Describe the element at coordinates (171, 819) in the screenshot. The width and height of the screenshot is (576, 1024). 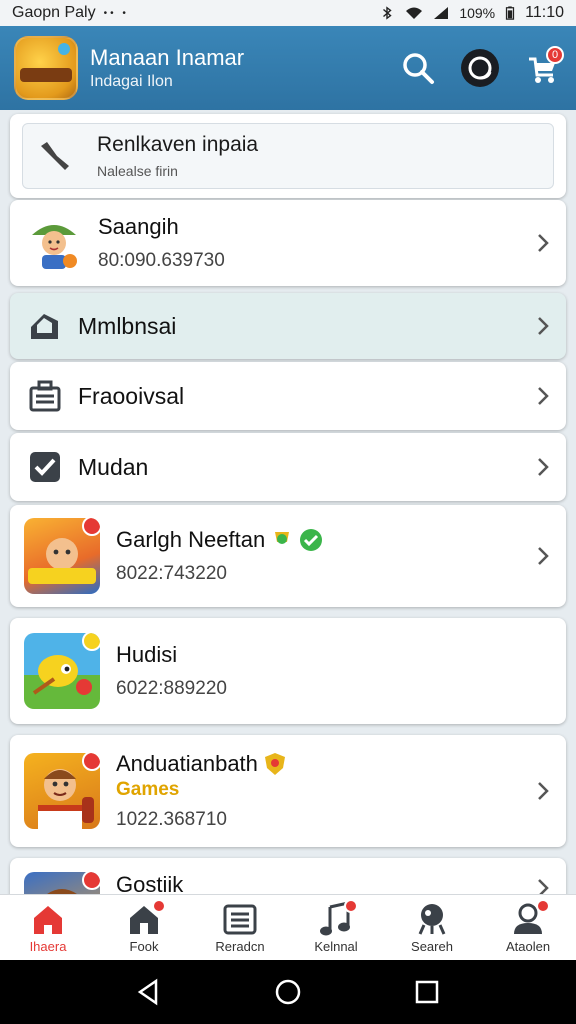
I see `game-number: 1022.368710` at that location.